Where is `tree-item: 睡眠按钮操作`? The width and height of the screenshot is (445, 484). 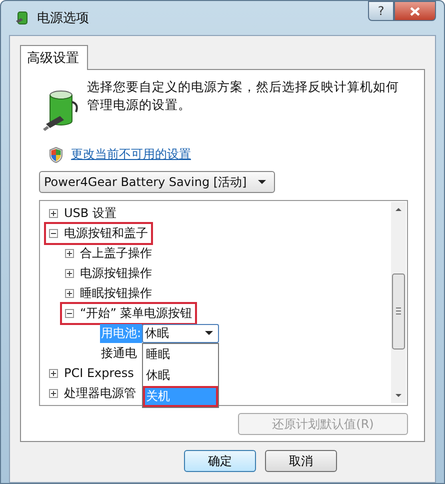
tree-item: 睡眠按钮操作 is located at coordinates (116, 293).